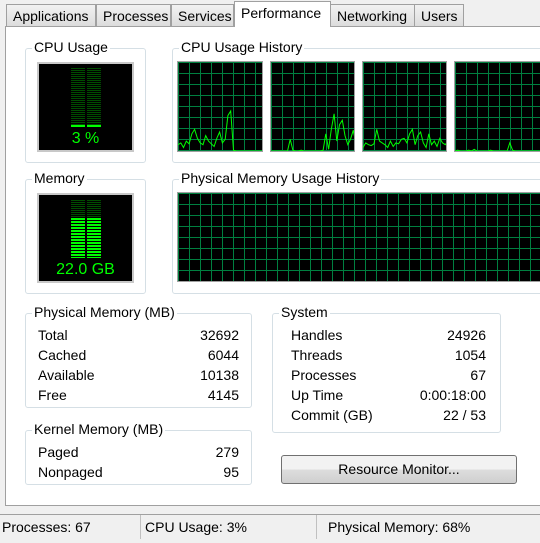  Describe the element at coordinates (138, 397) in the screenshot. I see `stat-row: Free 4145` at that location.